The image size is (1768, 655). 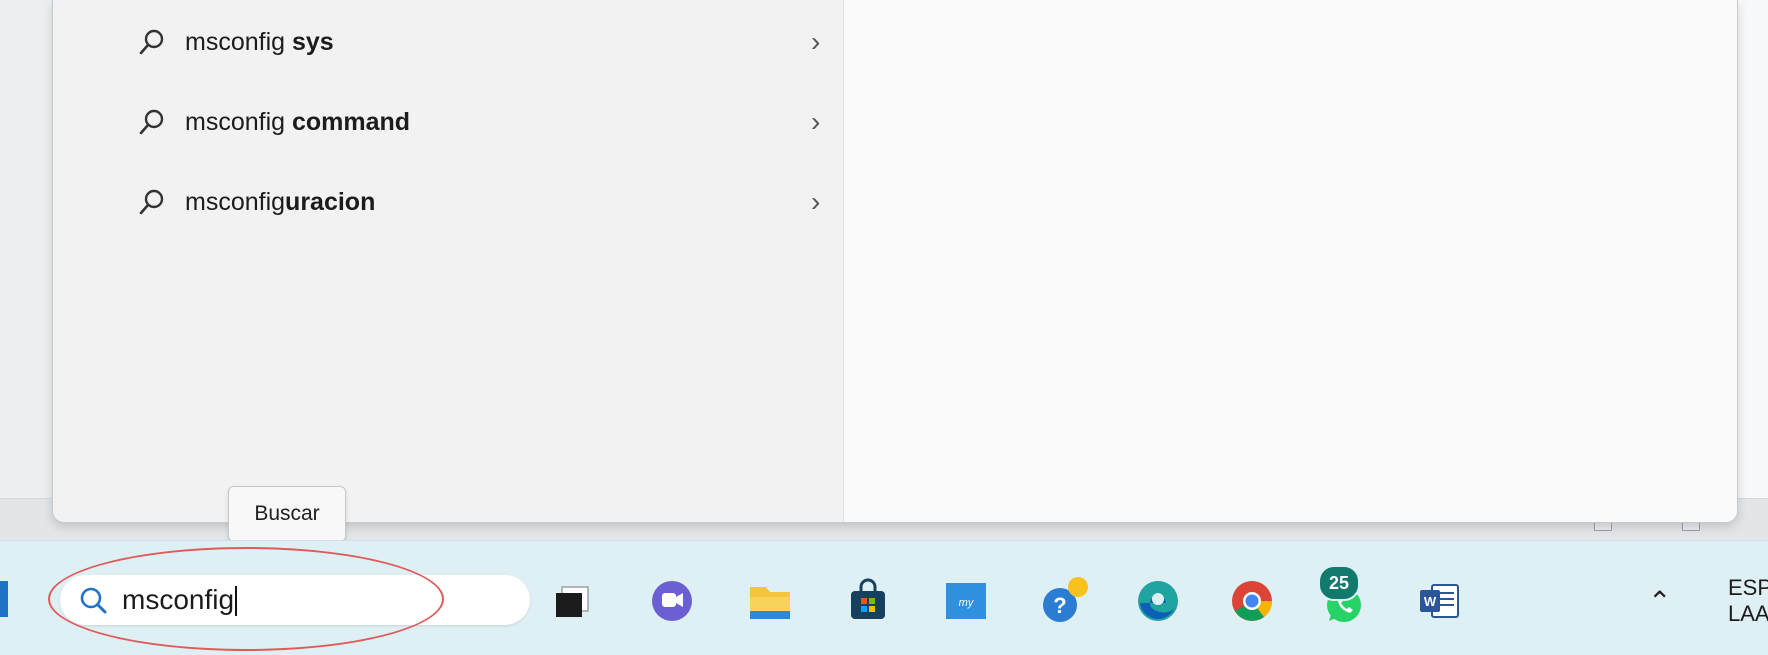 What do you see at coordinates (770, 601) in the screenshot?
I see `file-explorer-icon` at bounding box center [770, 601].